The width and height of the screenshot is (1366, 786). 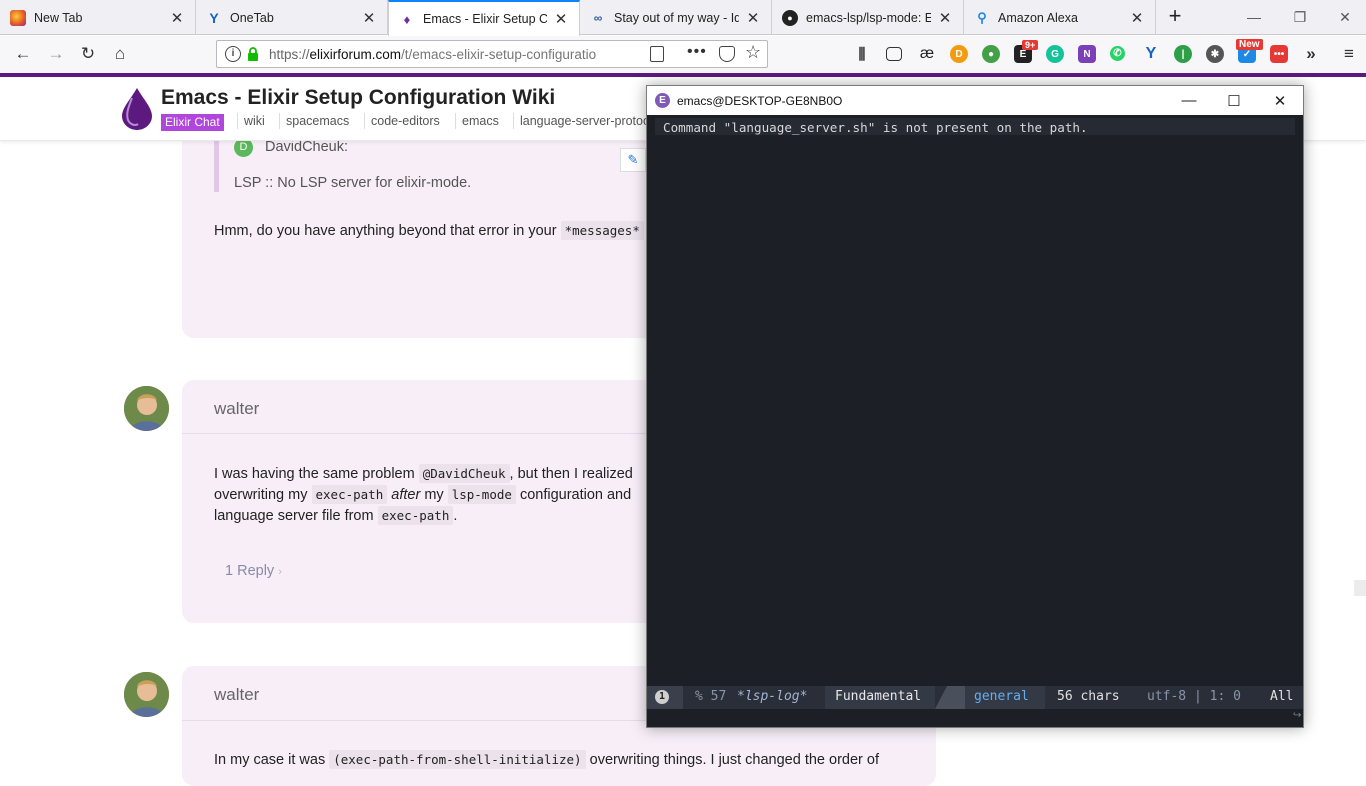 I want to click on emphasis-text: after, so click(x=406, y=495).